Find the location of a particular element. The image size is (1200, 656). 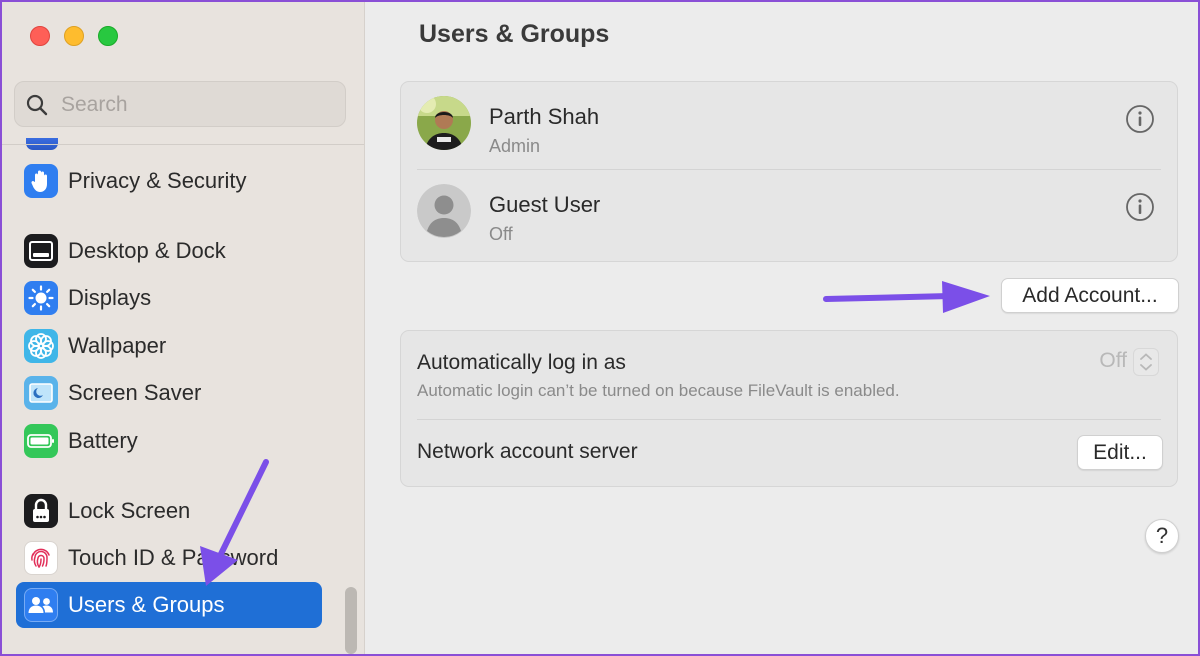

sidebar-item-label: Screen Saver is located at coordinates (135, 392).